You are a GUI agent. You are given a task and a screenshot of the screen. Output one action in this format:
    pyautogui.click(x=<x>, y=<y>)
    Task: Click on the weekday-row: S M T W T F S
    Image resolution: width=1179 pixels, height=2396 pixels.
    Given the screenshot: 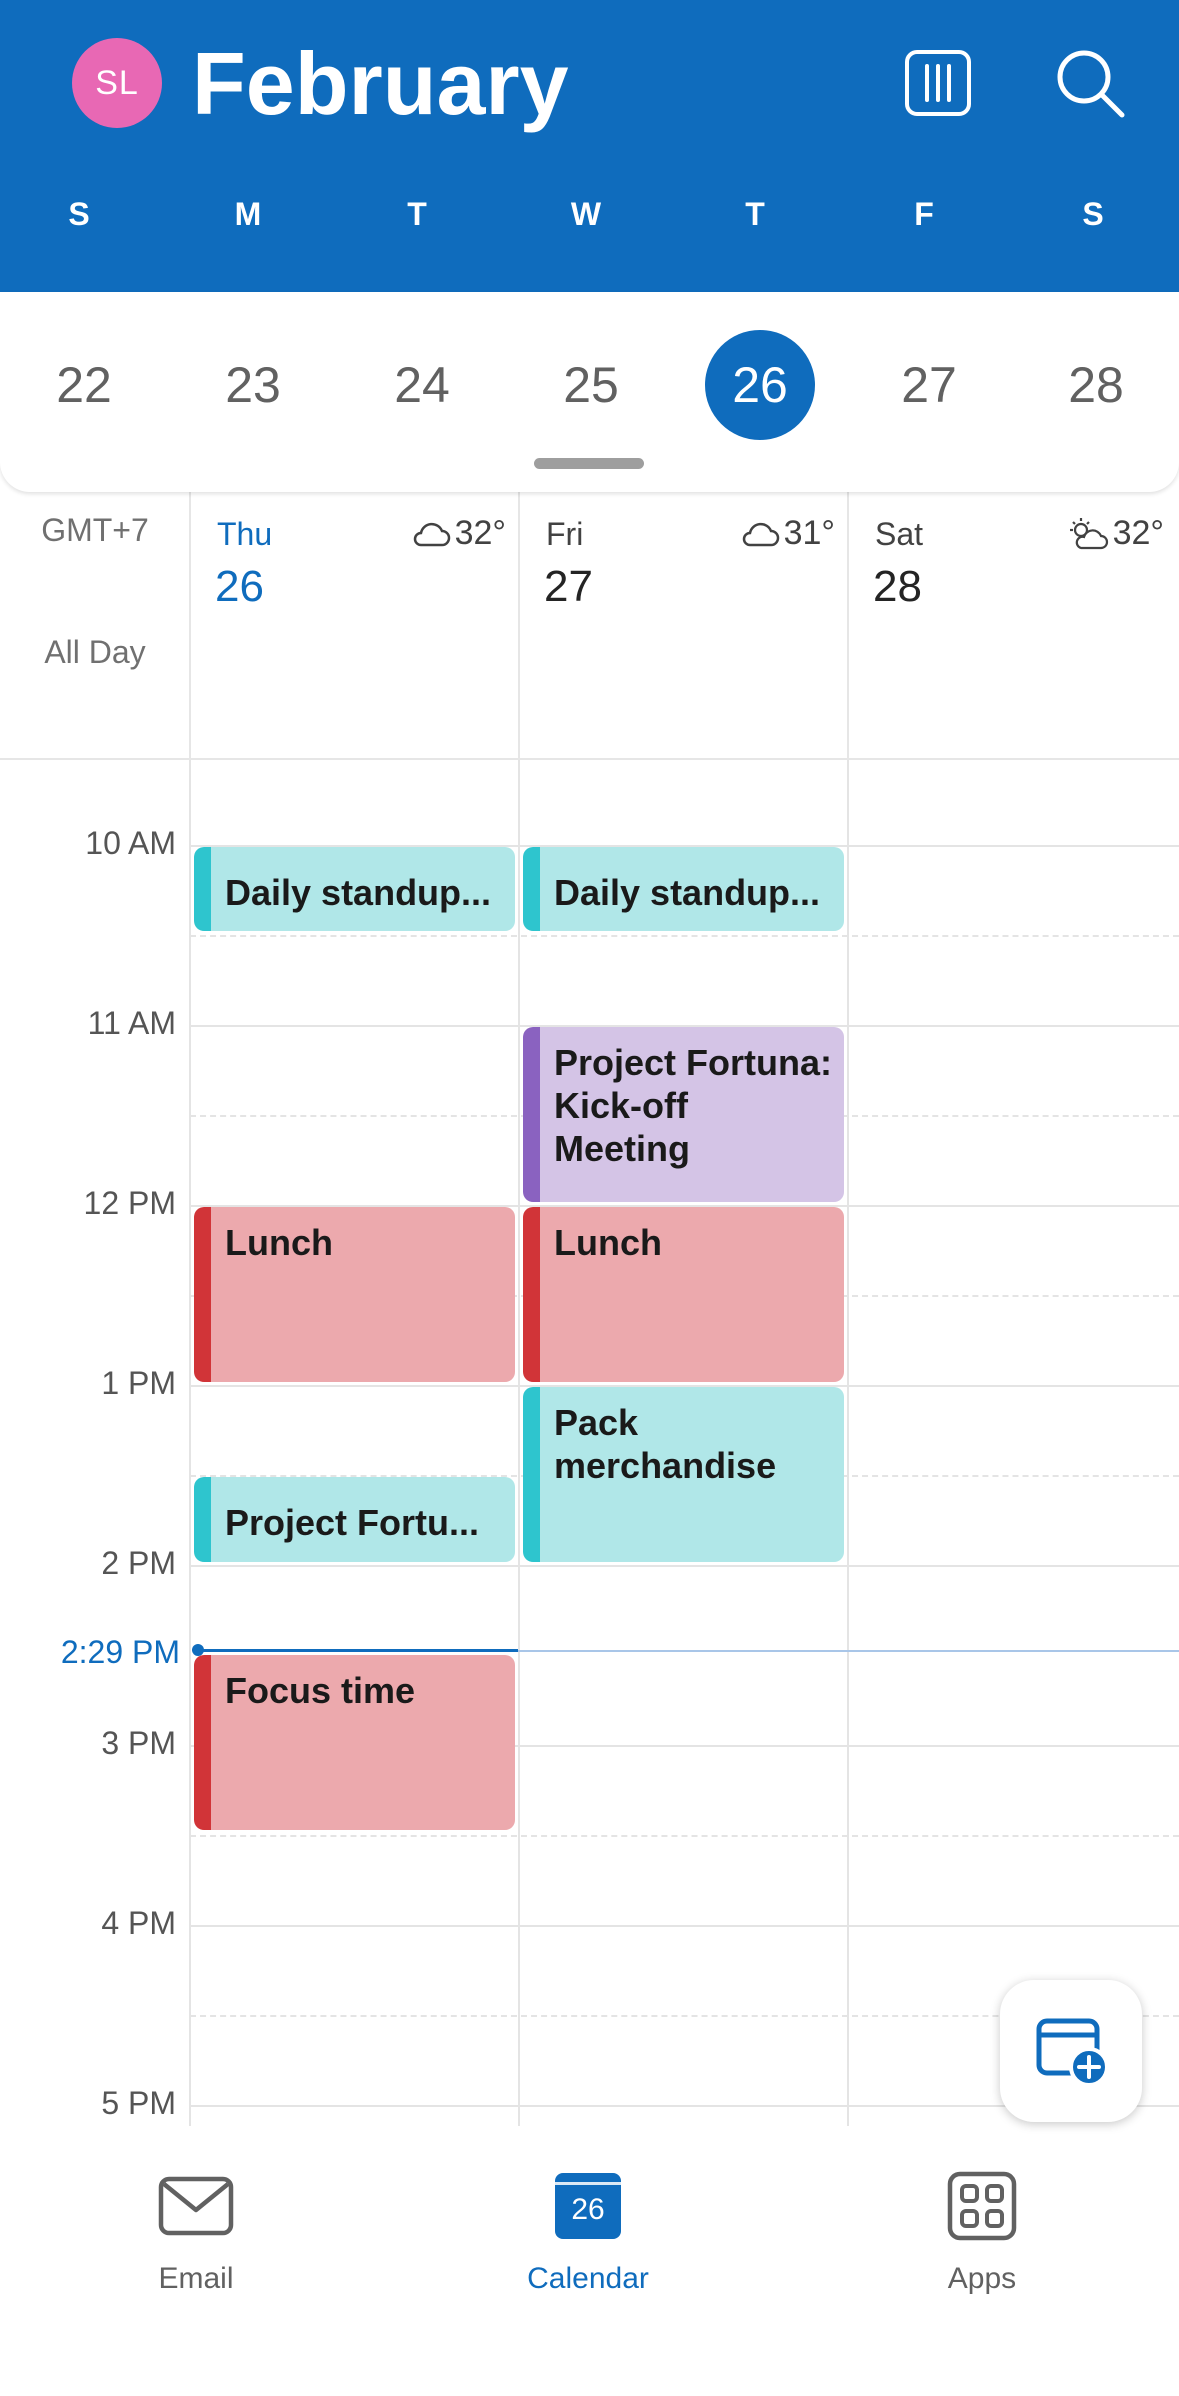 What is the action you would take?
    pyautogui.click(x=589, y=221)
    